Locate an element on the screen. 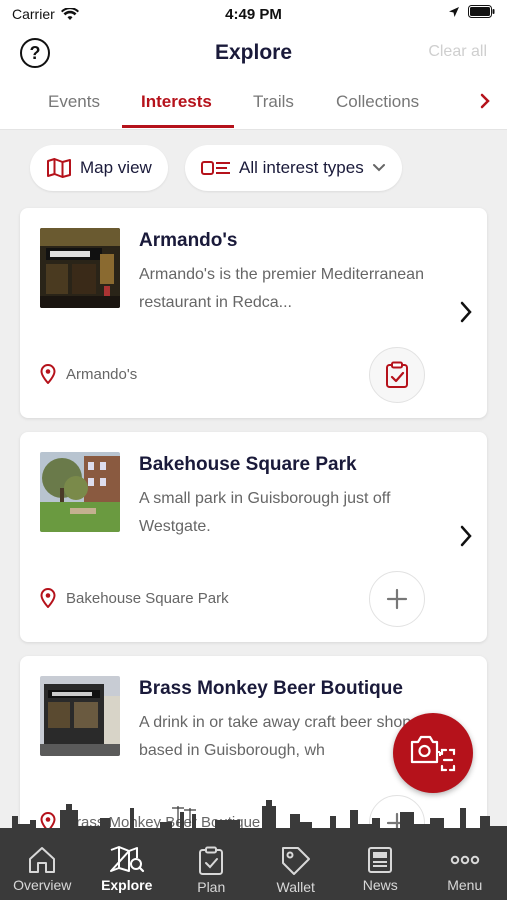  nav-overview-label: Overview is located at coordinates (42, 885).